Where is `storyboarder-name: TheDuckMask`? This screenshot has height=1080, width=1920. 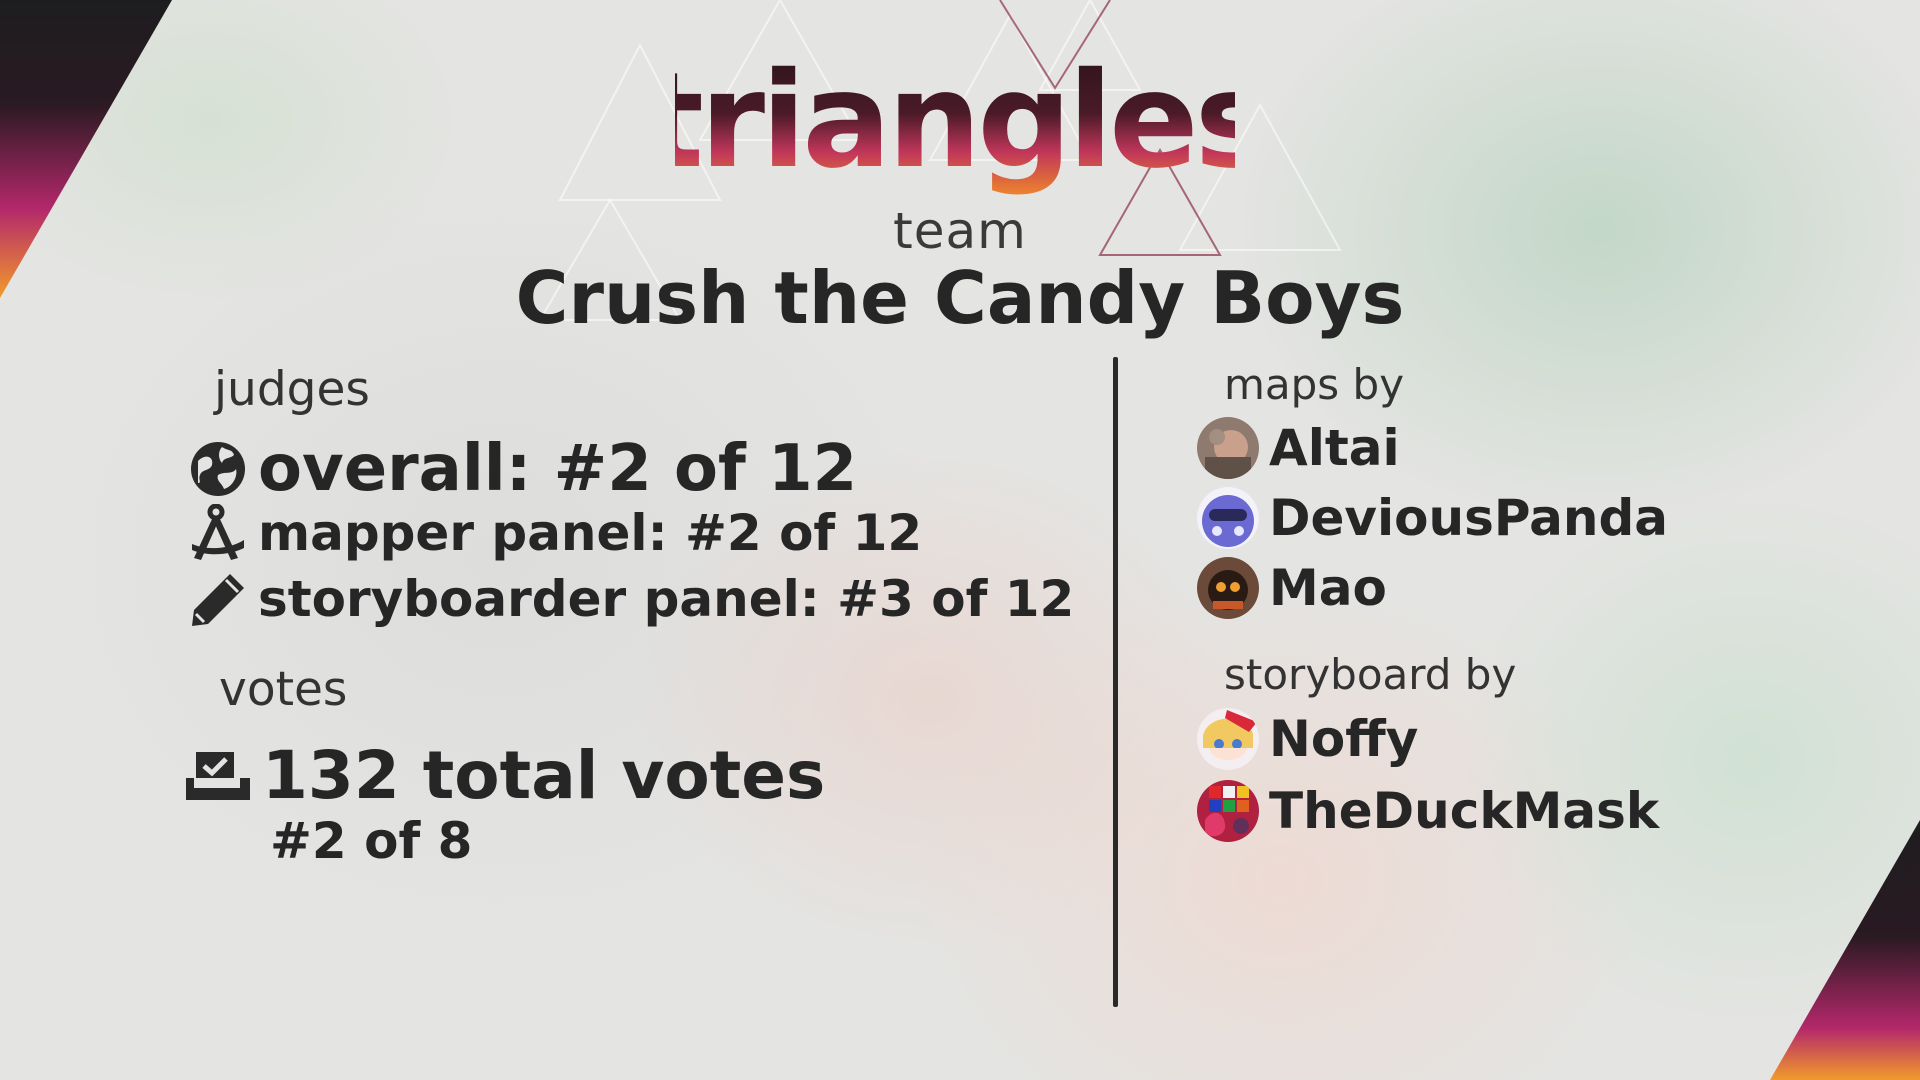 storyboarder-name: TheDuckMask is located at coordinates (1464, 811).